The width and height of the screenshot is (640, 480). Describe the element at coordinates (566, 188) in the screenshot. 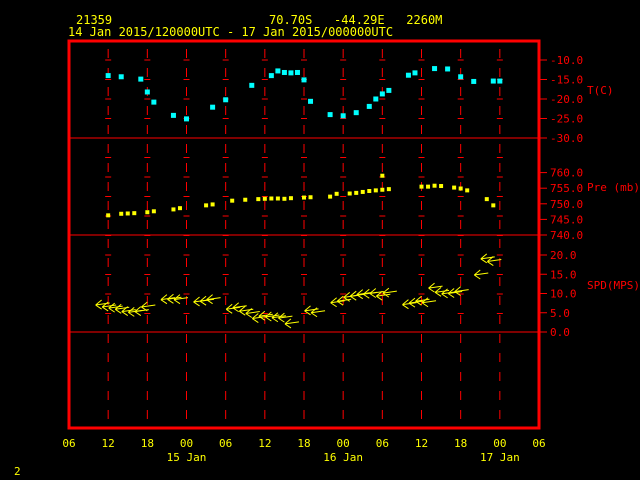

I see `y-tick-label: 755.0` at that location.